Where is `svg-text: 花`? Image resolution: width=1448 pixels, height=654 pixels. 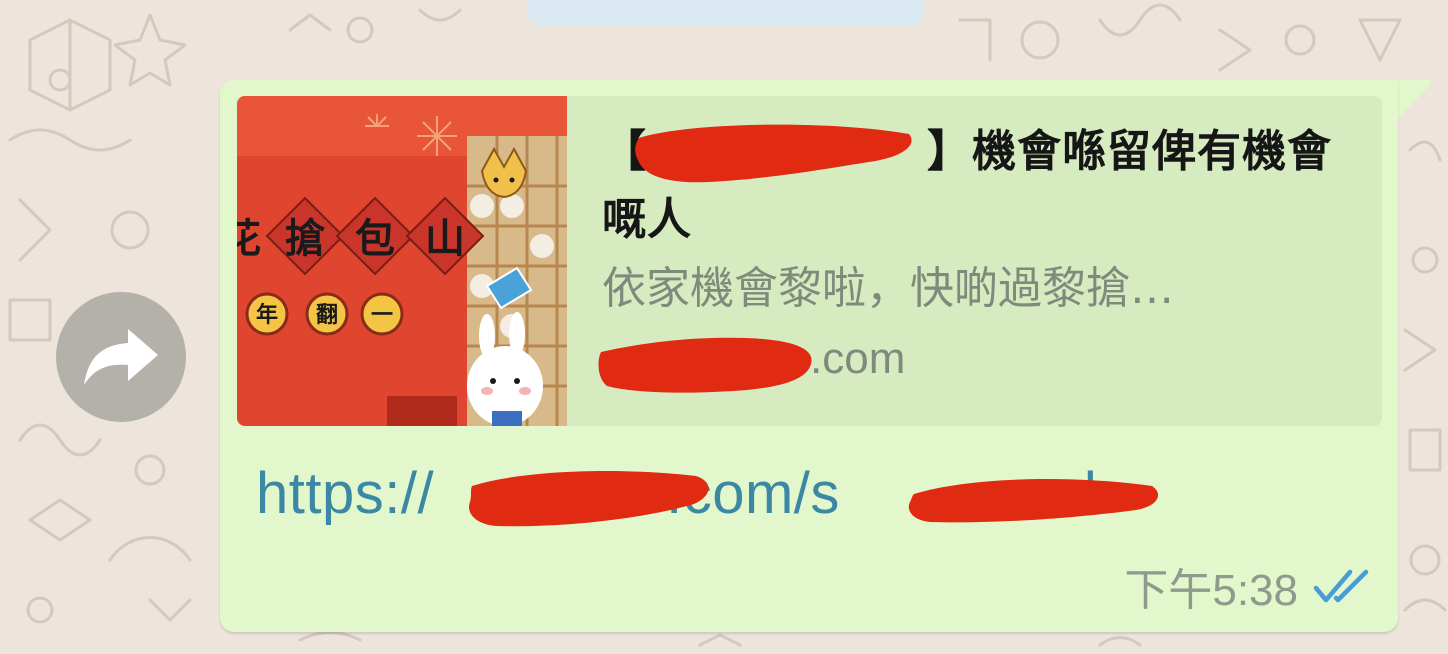
svg-text: 花 is located at coordinates (249, 238).